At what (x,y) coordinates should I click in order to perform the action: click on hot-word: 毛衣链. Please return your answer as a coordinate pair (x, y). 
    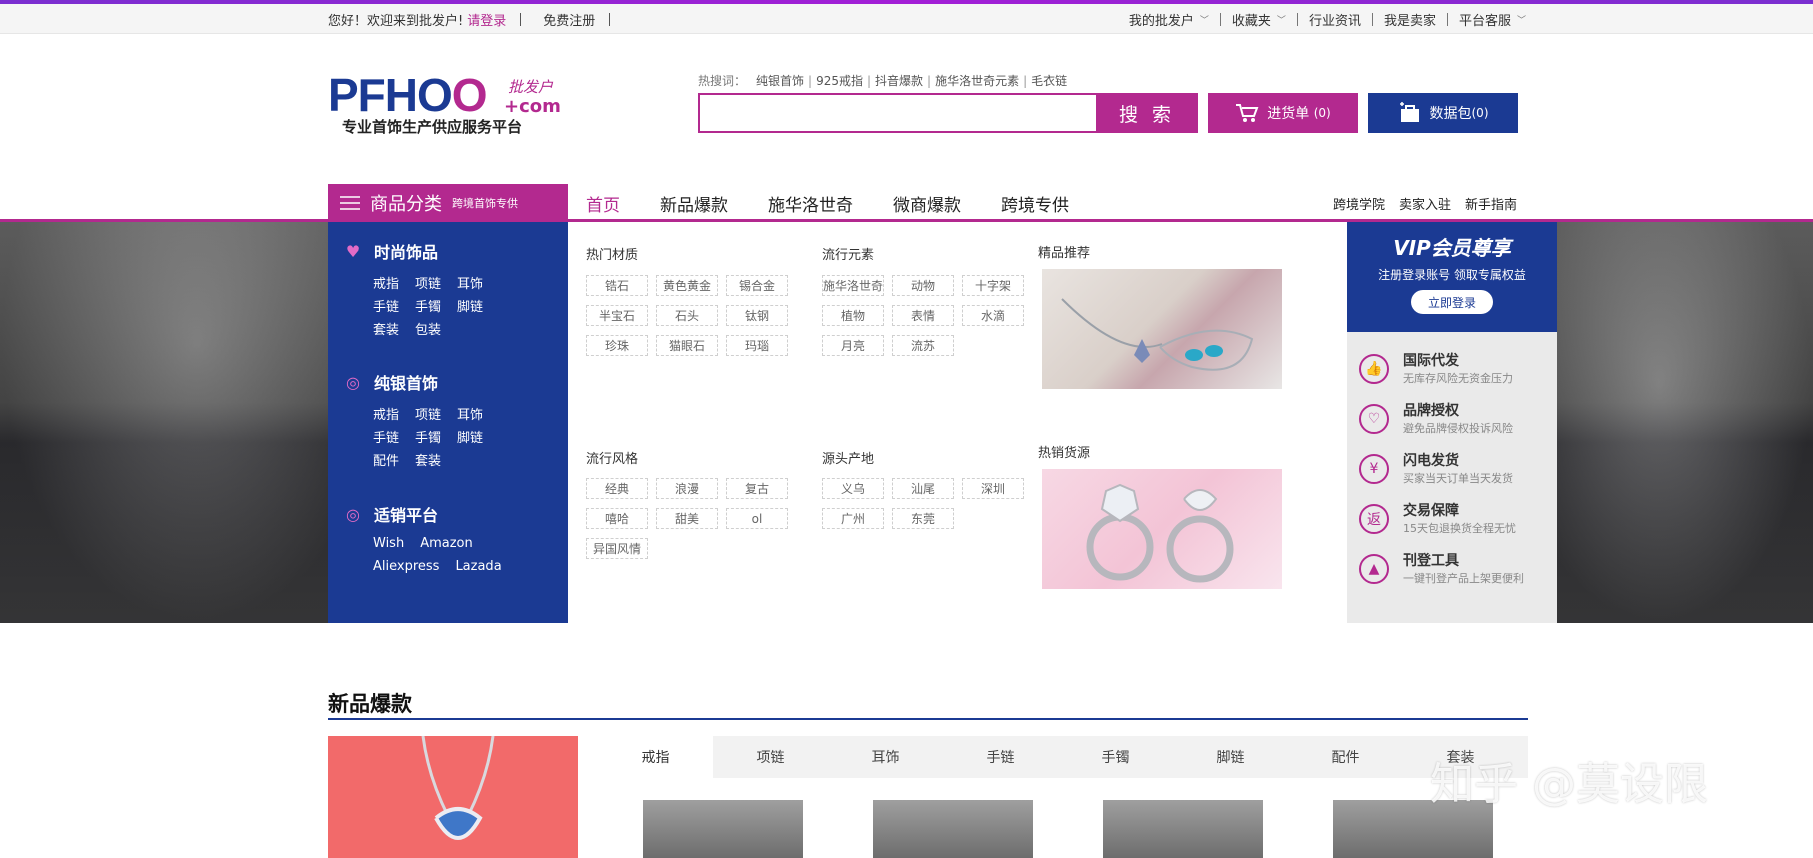
    Looking at the image, I should click on (1049, 80).